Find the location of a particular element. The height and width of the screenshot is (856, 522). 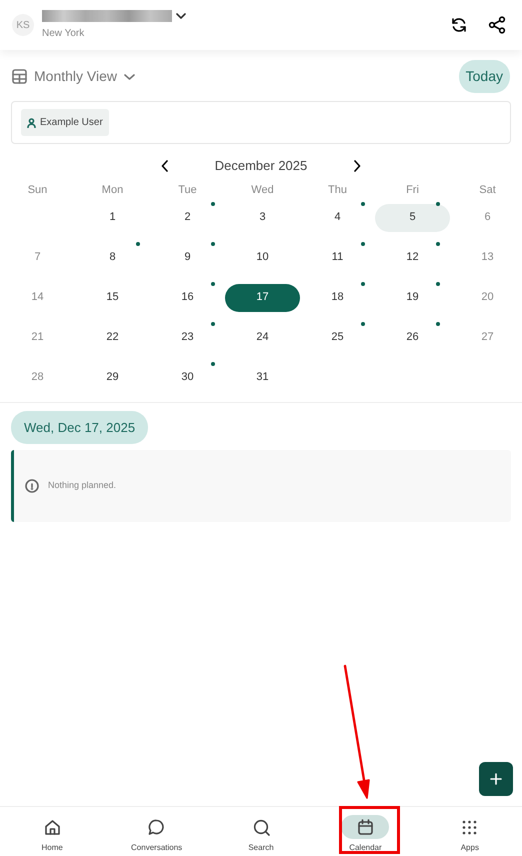

nav-tab: Home is located at coordinates (52, 831).